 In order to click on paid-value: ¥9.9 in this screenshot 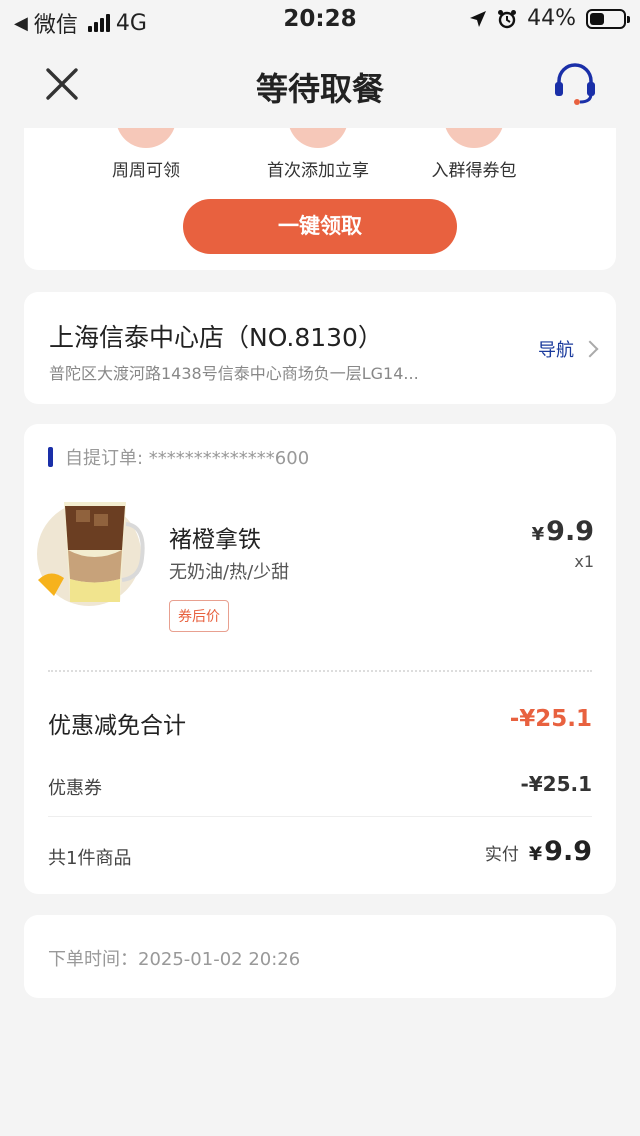, I will do `click(560, 851)`.